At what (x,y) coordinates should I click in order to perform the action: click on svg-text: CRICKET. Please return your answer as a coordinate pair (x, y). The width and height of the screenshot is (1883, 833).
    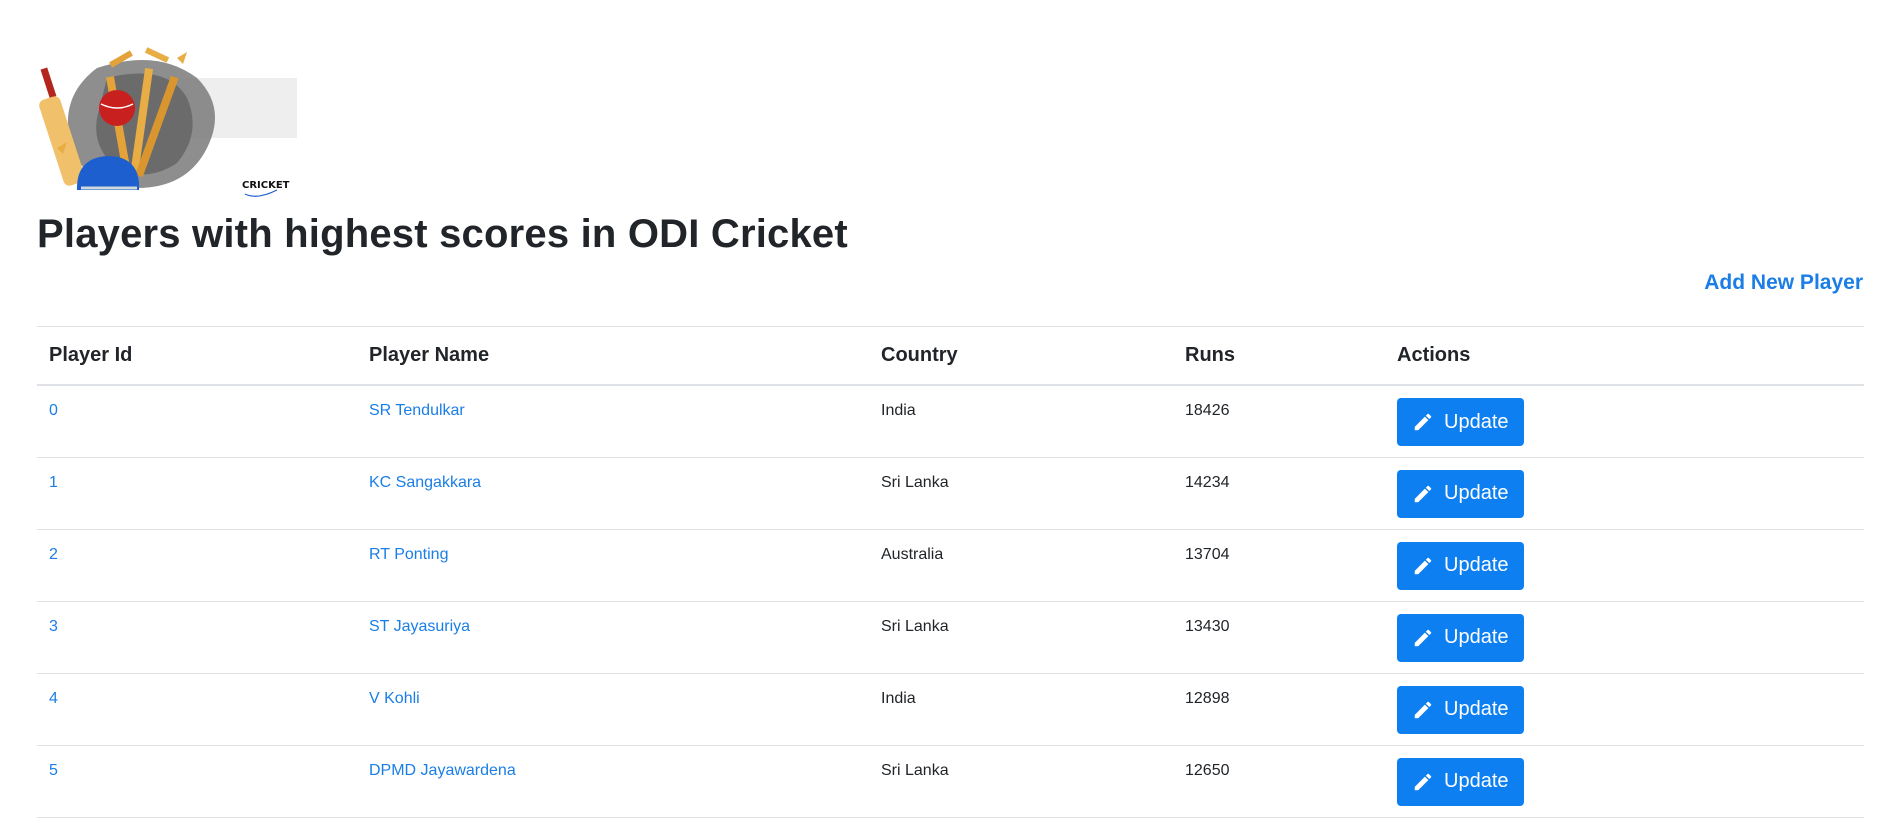
    Looking at the image, I should click on (266, 185).